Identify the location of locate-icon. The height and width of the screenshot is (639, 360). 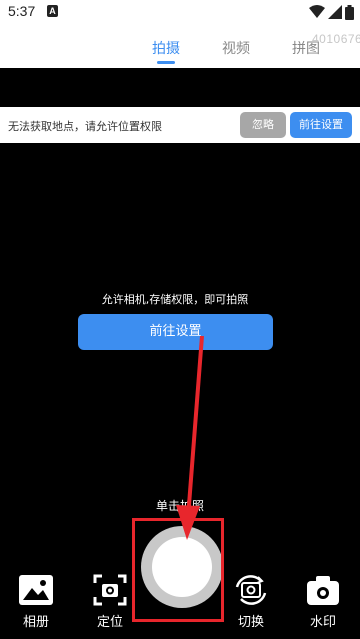
(110, 590).